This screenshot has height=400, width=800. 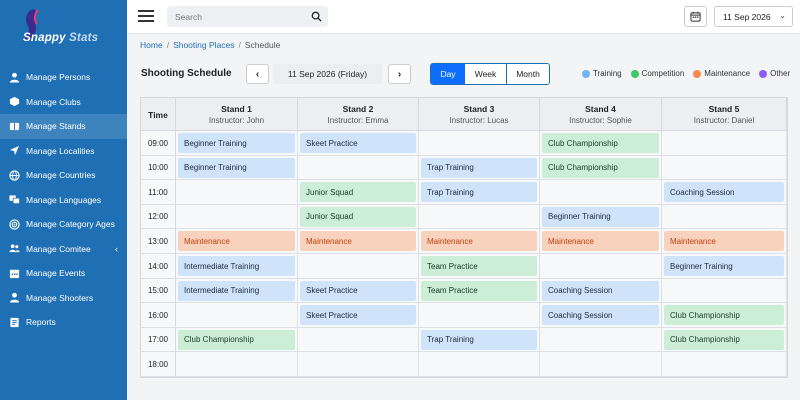 I want to click on sidebar-item-manage-clubs: Manage Clubs, so click(x=63, y=102).